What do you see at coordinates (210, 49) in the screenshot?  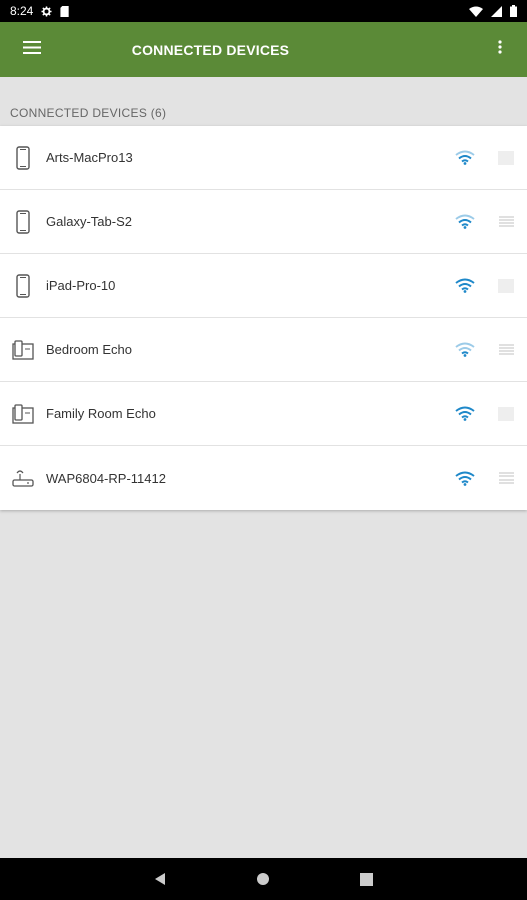 I see `page-title: CONNECTED DEVICES` at bounding box center [210, 49].